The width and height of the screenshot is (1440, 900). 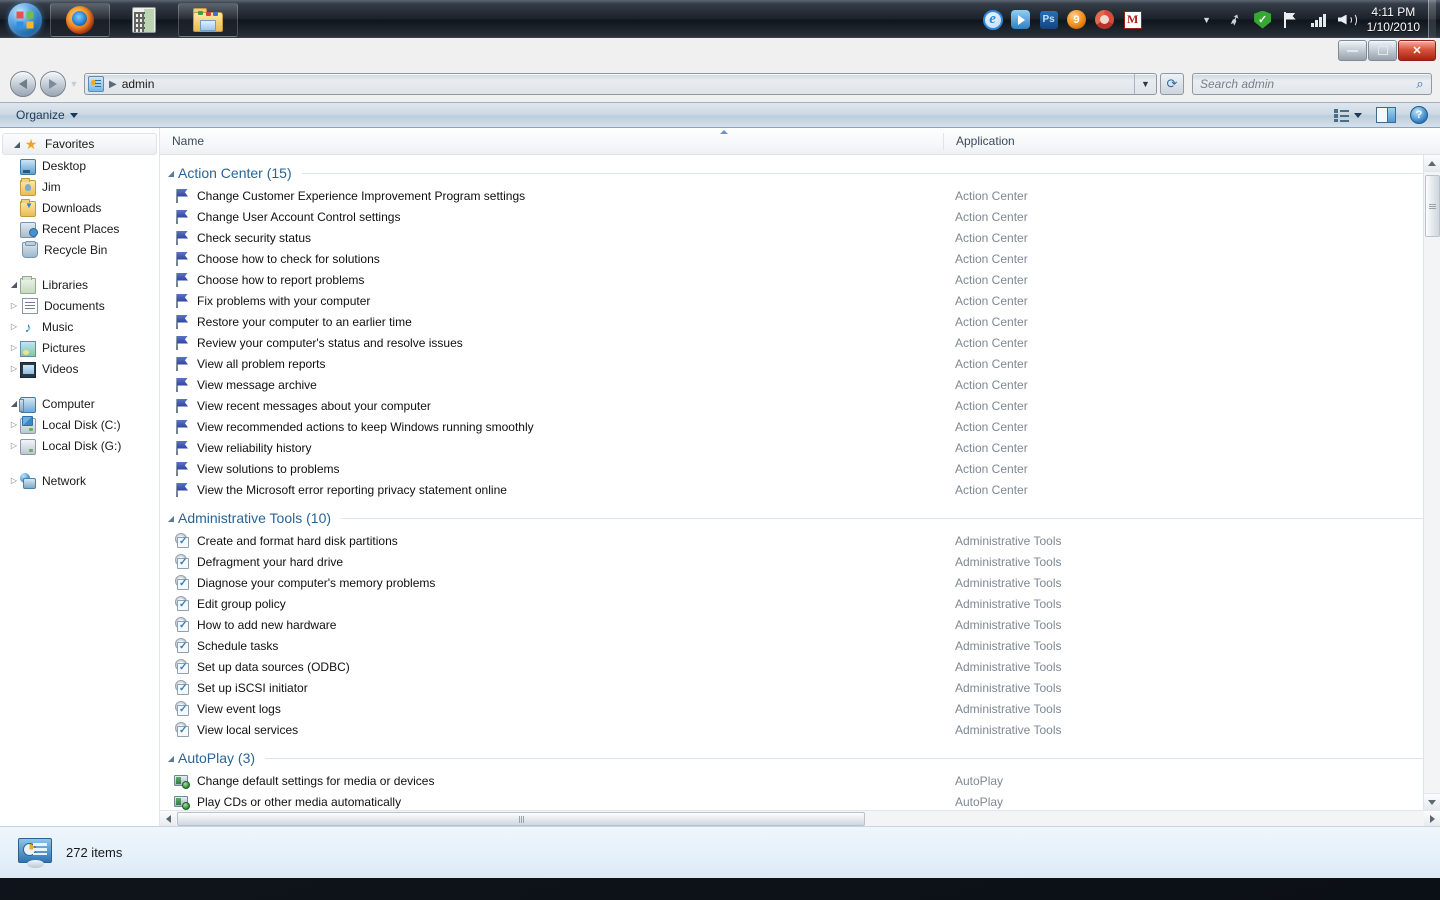 What do you see at coordinates (53, 84) in the screenshot?
I see `forward-button` at bounding box center [53, 84].